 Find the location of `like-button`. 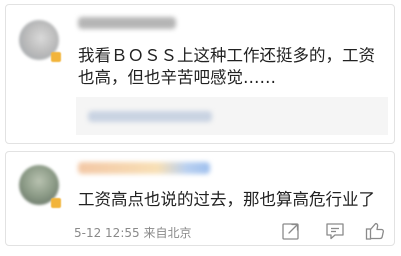

like-button is located at coordinates (375, 231).